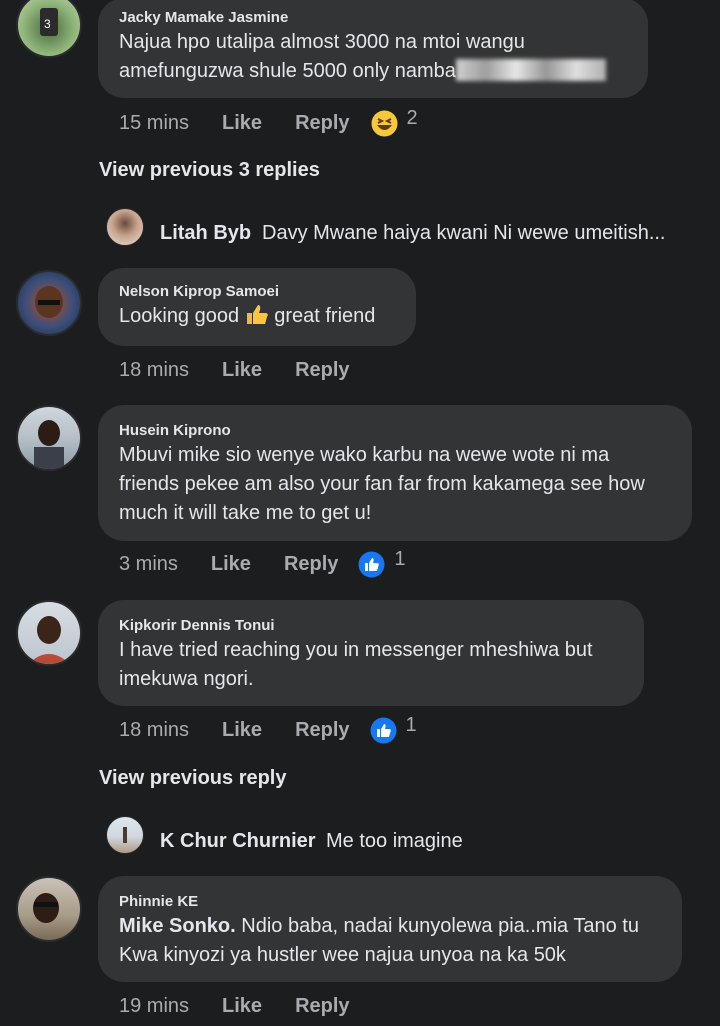 This screenshot has height=1026, width=720. Describe the element at coordinates (395, 431) in the screenshot. I see `comment-author: Husein Kiprono` at that location.